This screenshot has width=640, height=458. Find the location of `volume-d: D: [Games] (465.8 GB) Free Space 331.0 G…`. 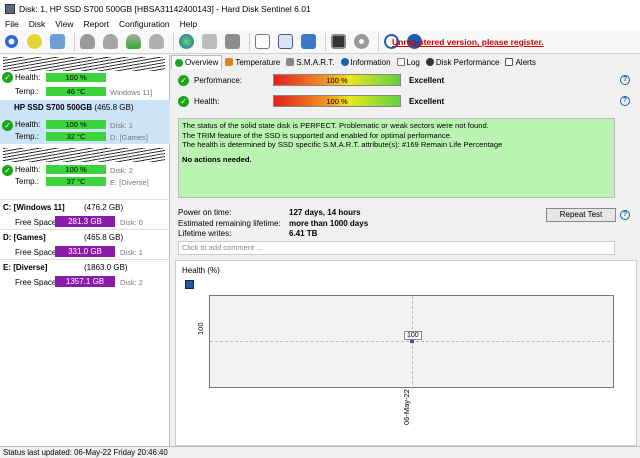

volume-d: D: [Games] (465.8 GB) Free Space 331.0 G… is located at coordinates (85, 244).